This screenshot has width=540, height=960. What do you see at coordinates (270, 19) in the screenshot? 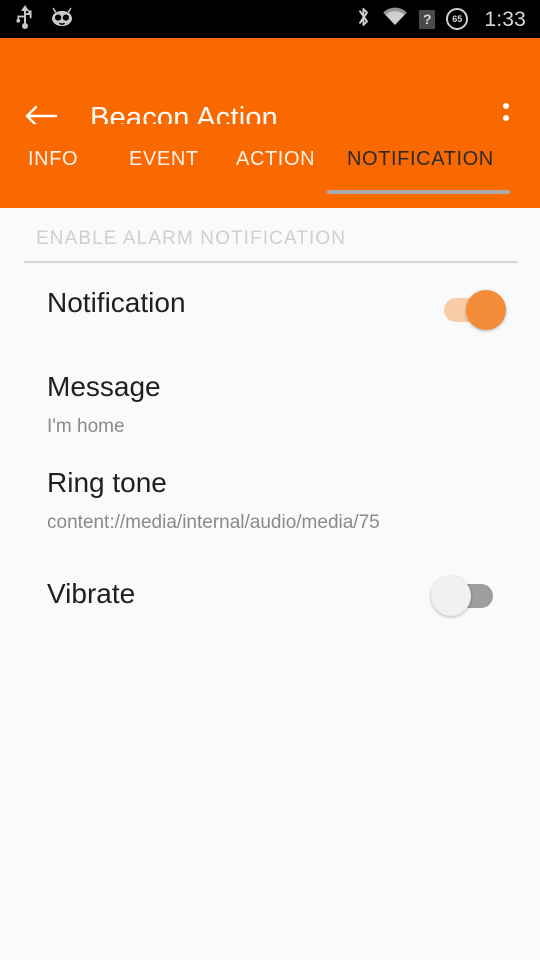
I see `status-bar: ? 65 1:33` at bounding box center [270, 19].